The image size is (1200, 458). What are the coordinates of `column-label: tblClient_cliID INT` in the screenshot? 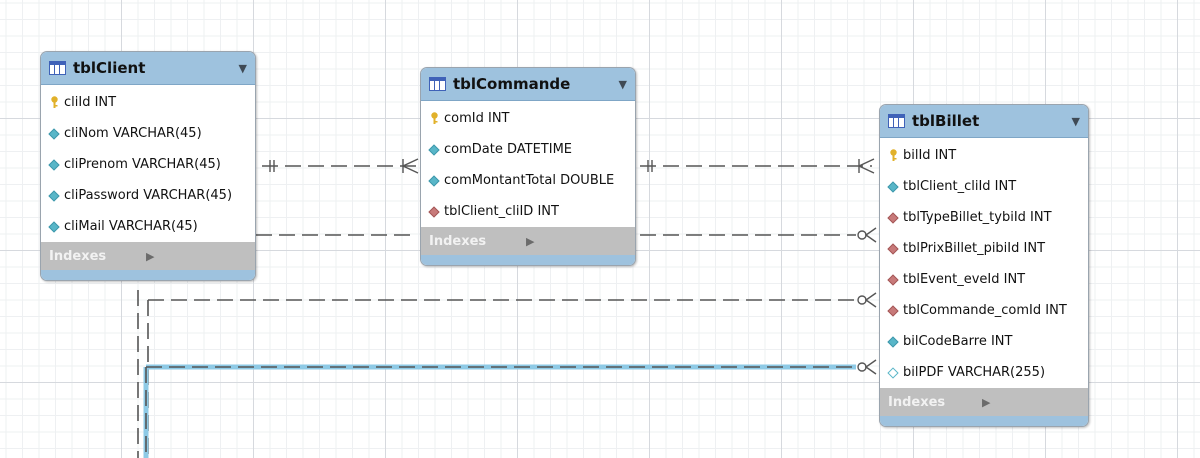 It's located at (501, 211).